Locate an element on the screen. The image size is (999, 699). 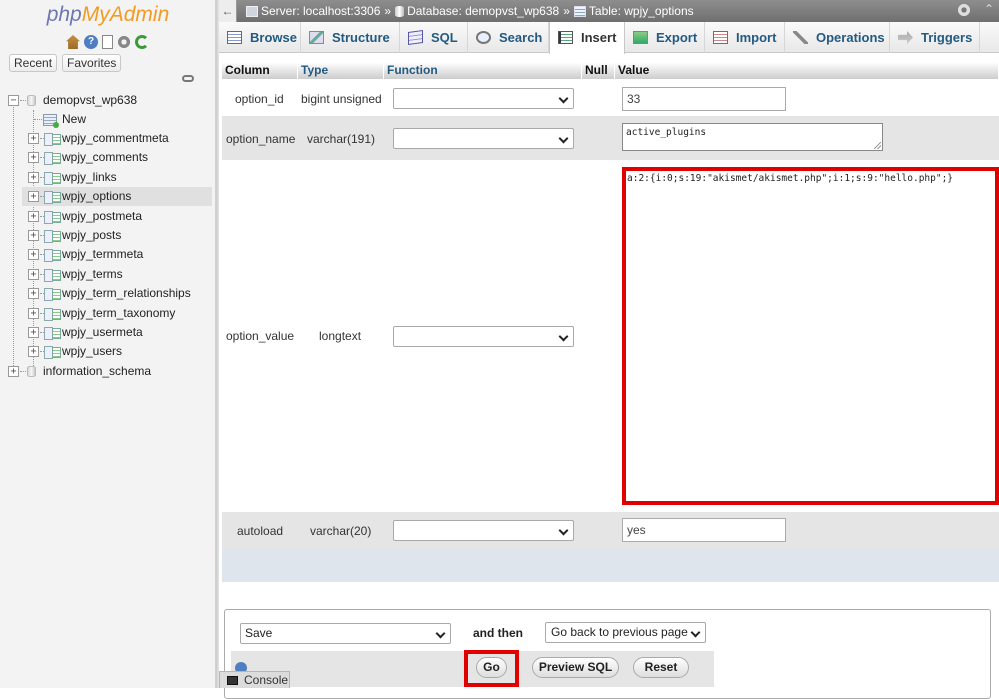
save-mode-select: Save is located at coordinates (345, 633).